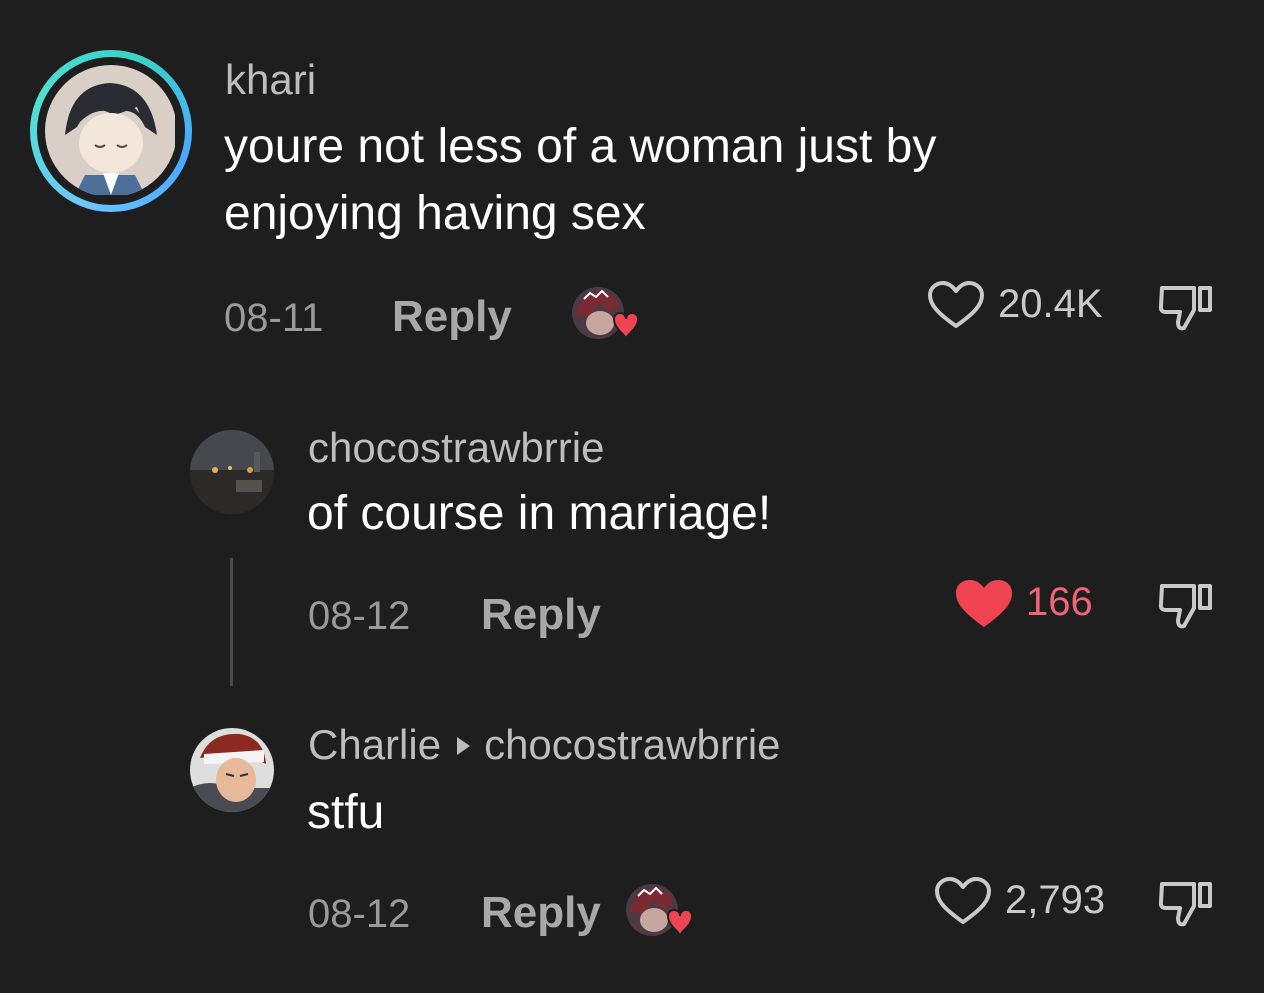 This screenshot has width=1264, height=993. Describe the element at coordinates (1059, 602) in the screenshot. I see `like-count: 166` at that location.